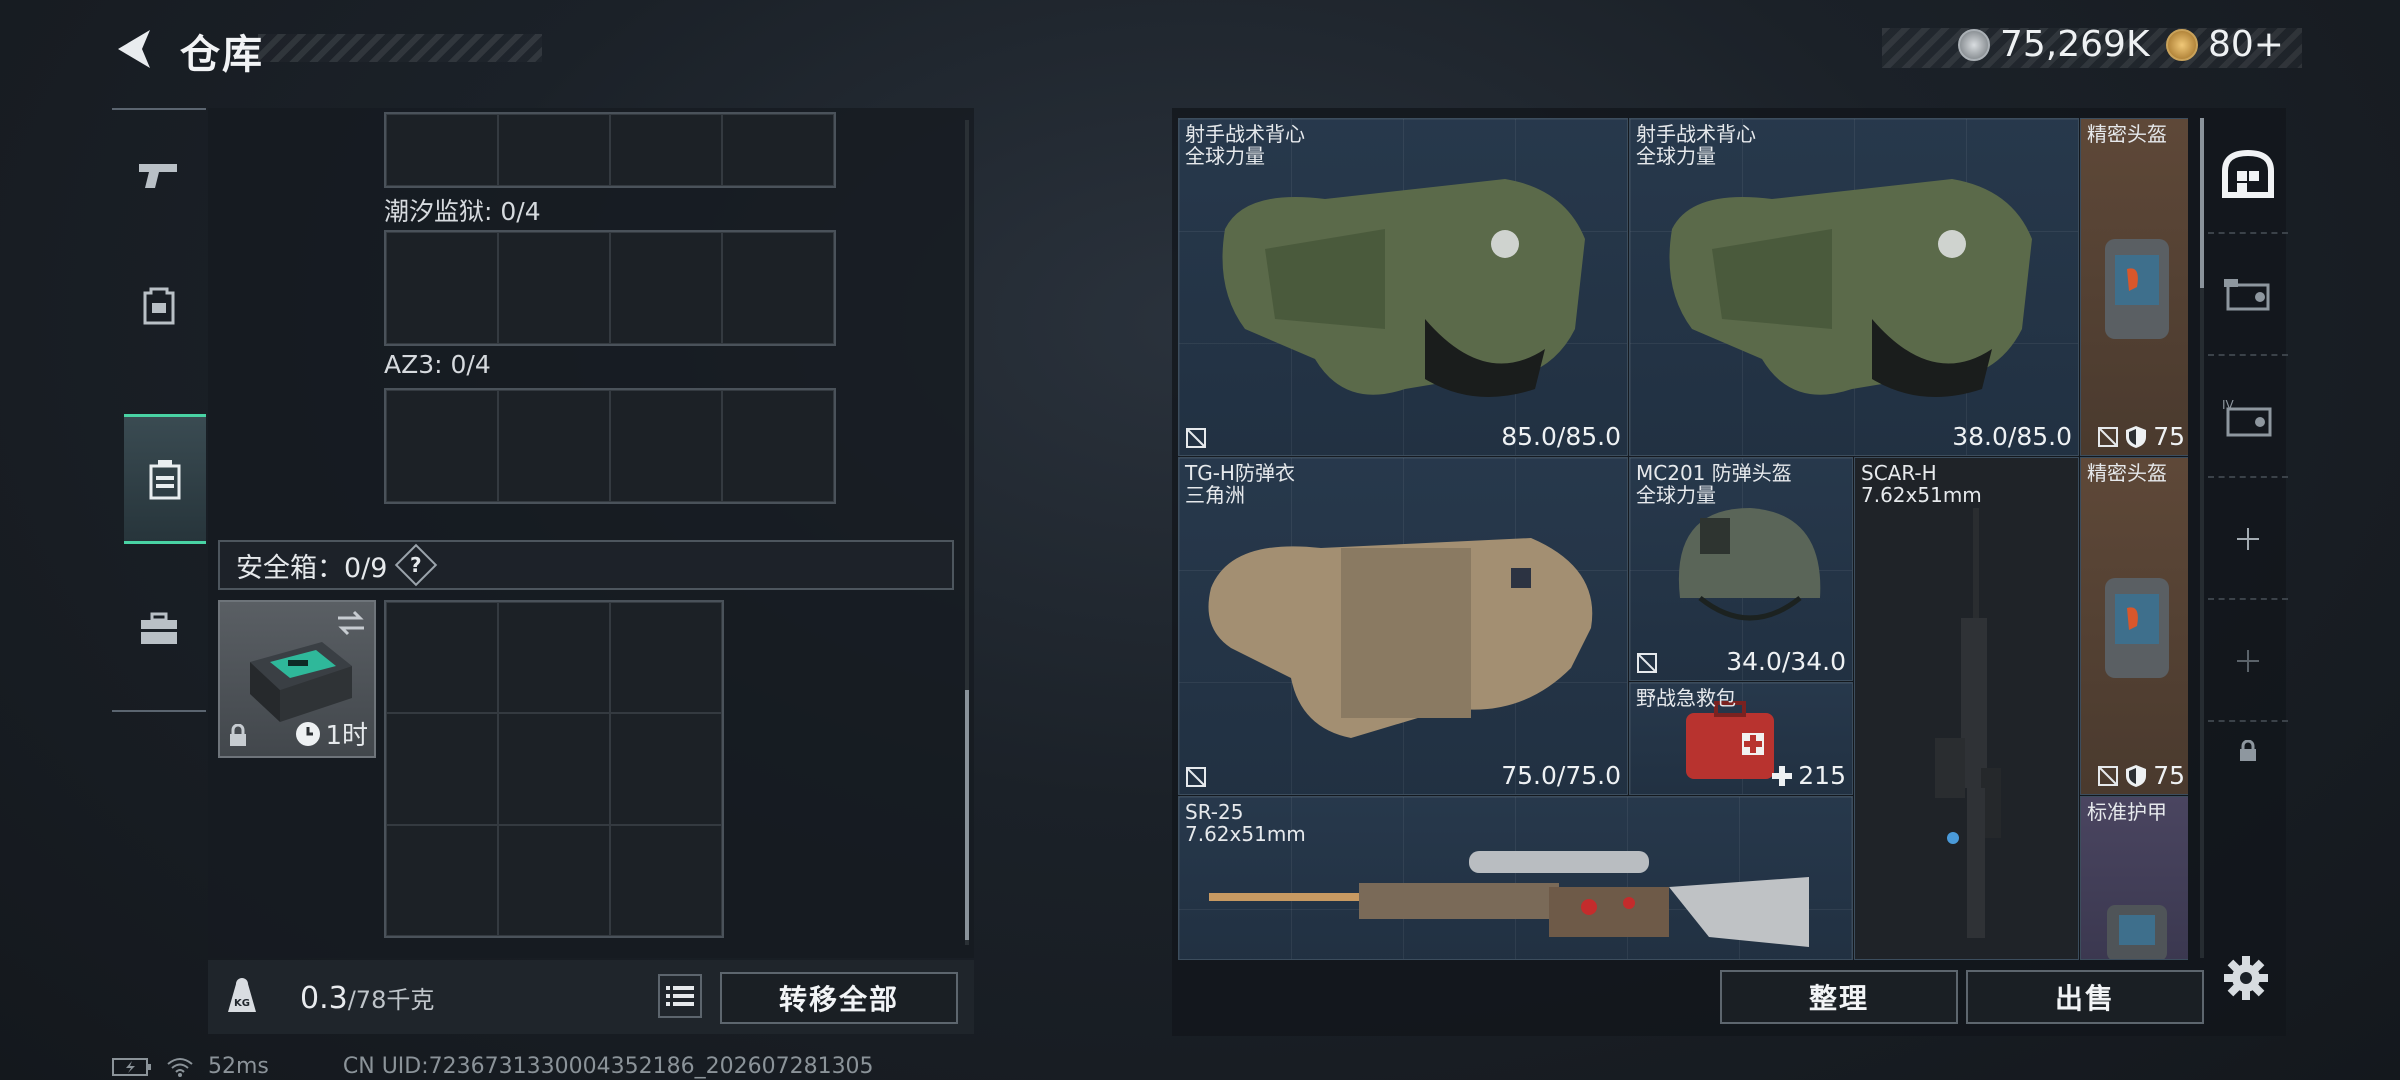 The width and height of the screenshot is (2400, 1080). Describe the element at coordinates (242, 995) in the screenshot. I see `weight-kg-icon: KG` at that location.